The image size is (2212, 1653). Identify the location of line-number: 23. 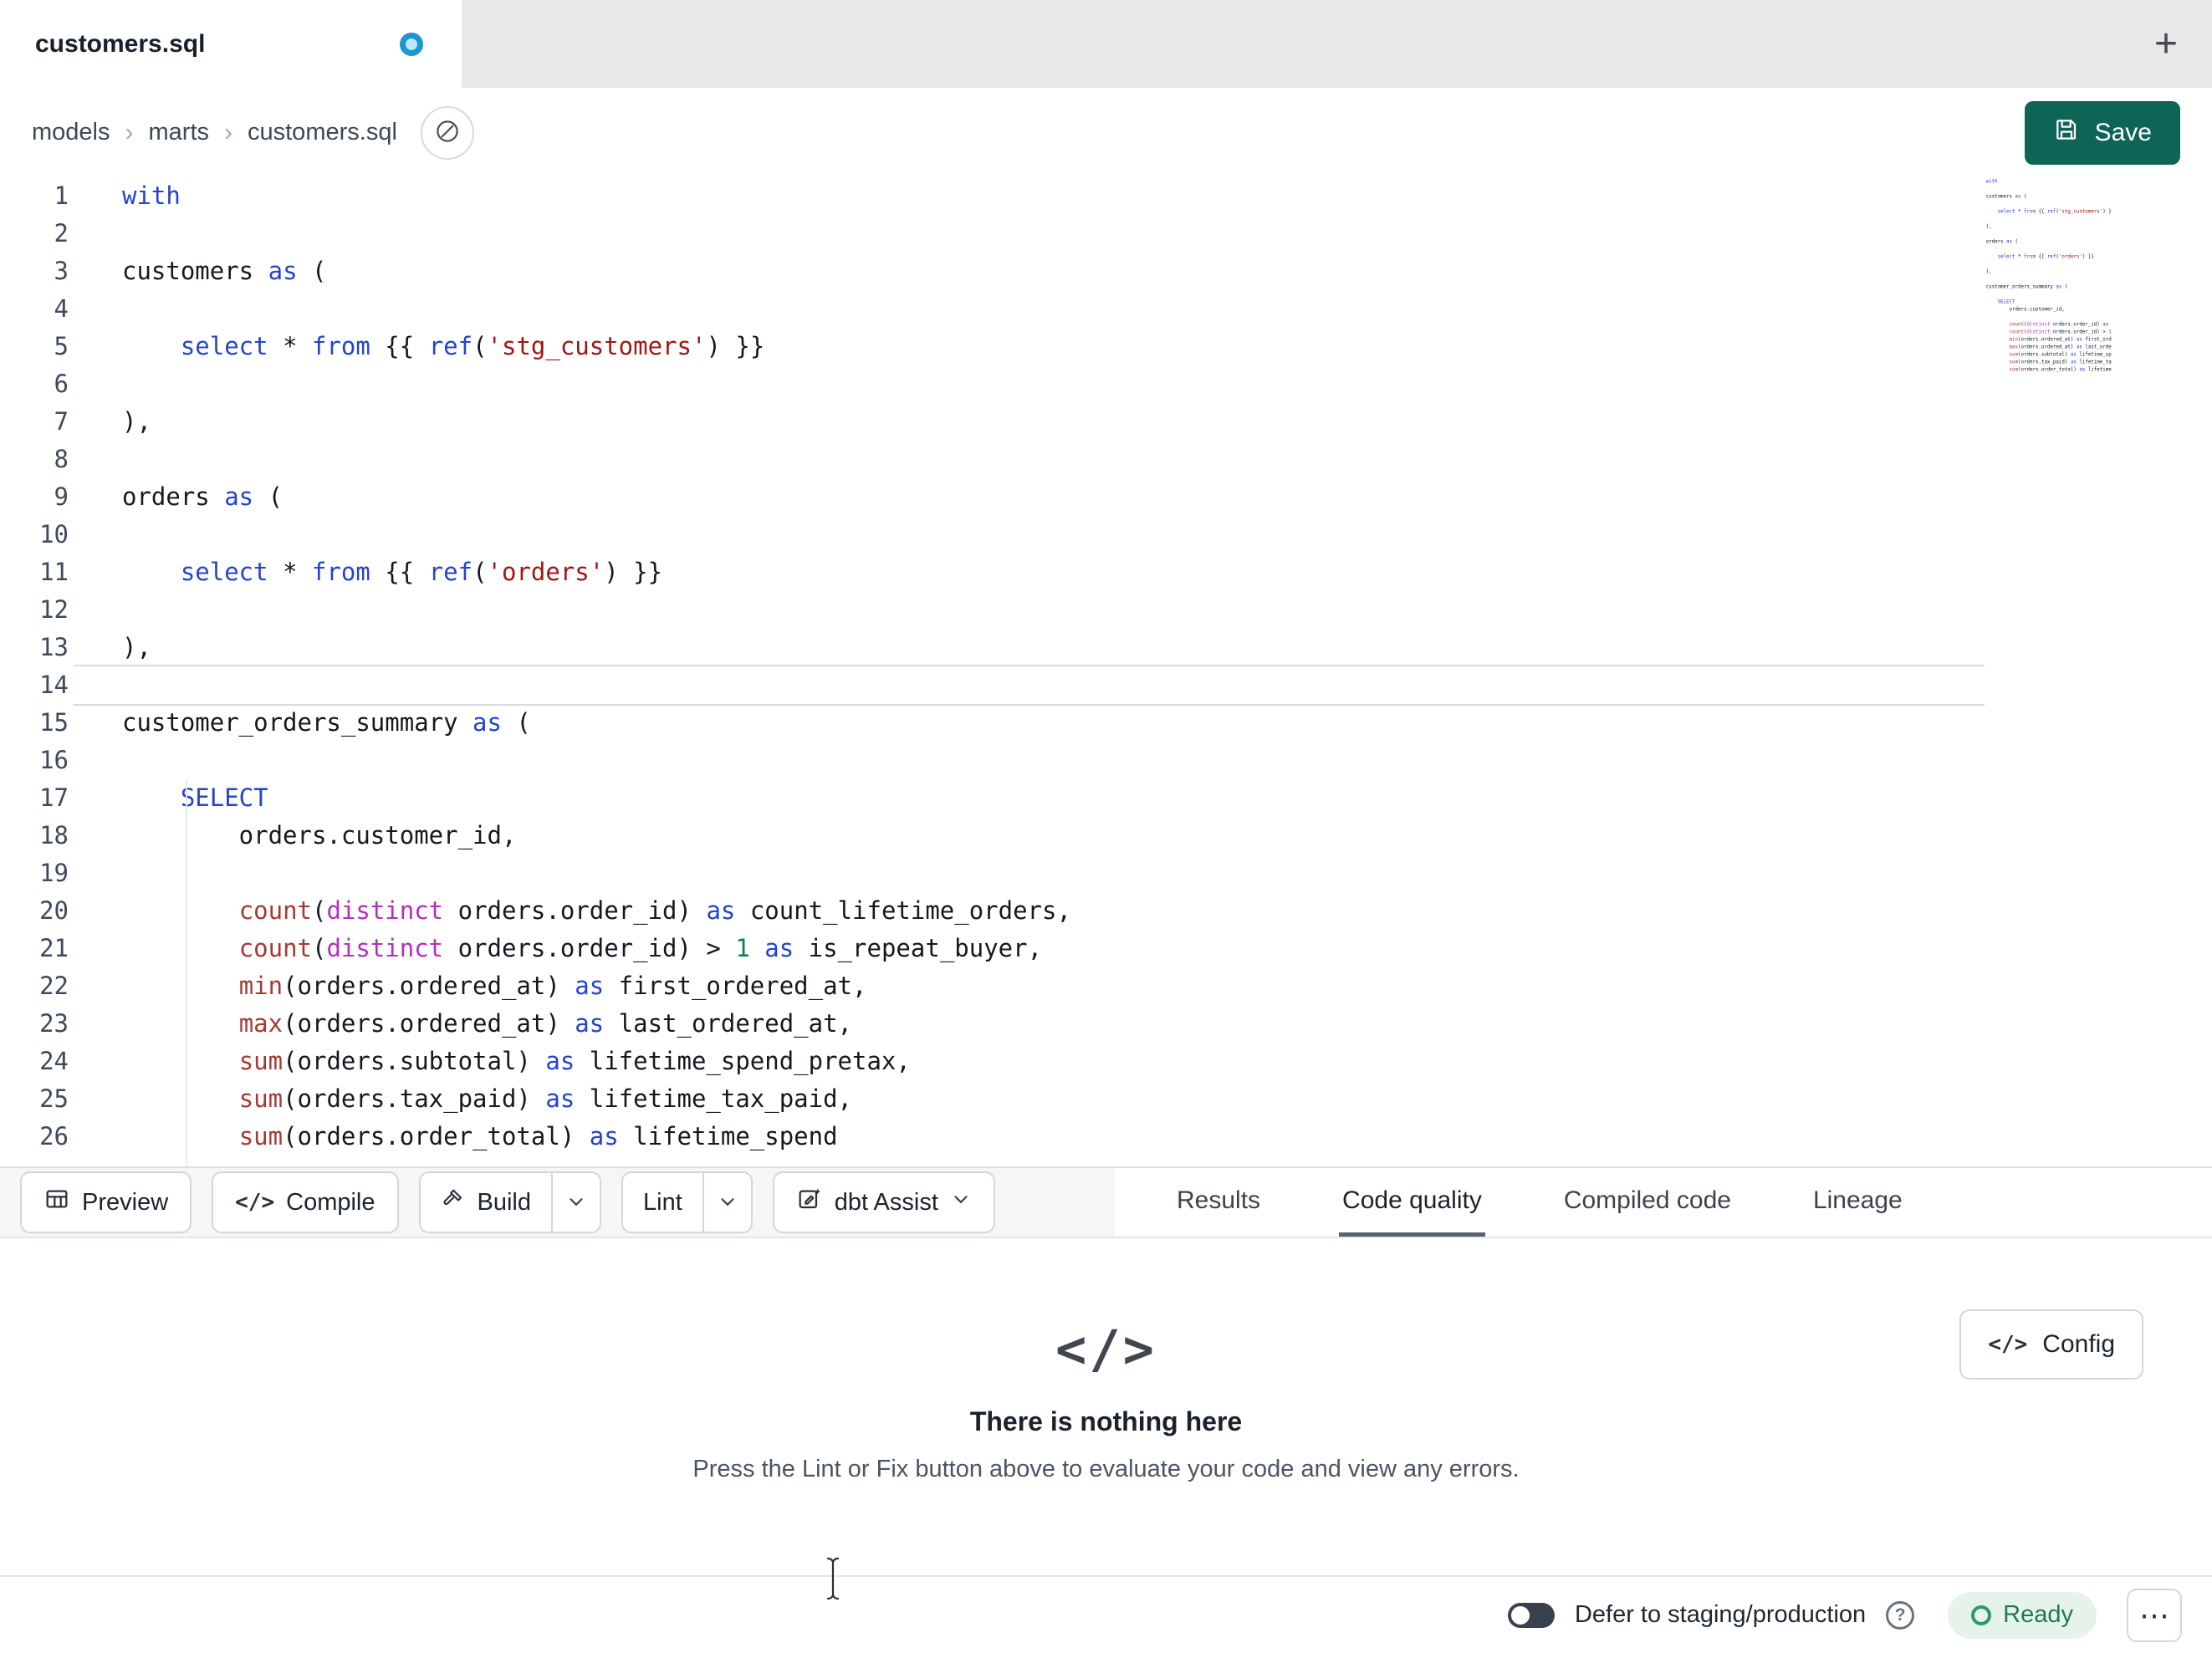
(37, 1024).